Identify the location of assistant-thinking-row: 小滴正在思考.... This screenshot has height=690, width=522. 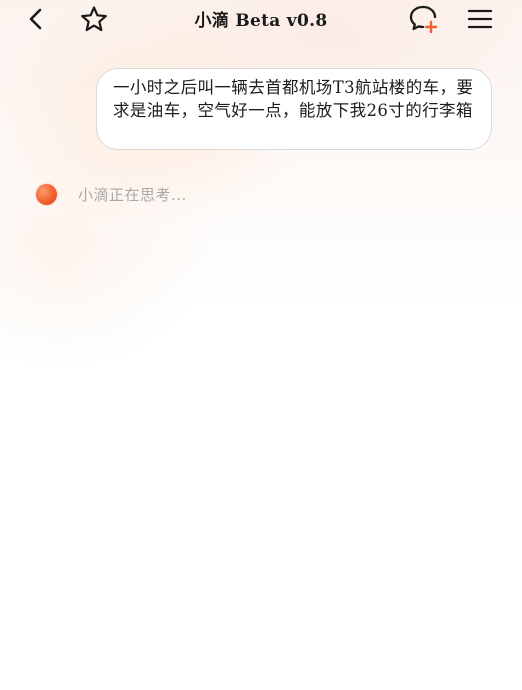
(111, 194).